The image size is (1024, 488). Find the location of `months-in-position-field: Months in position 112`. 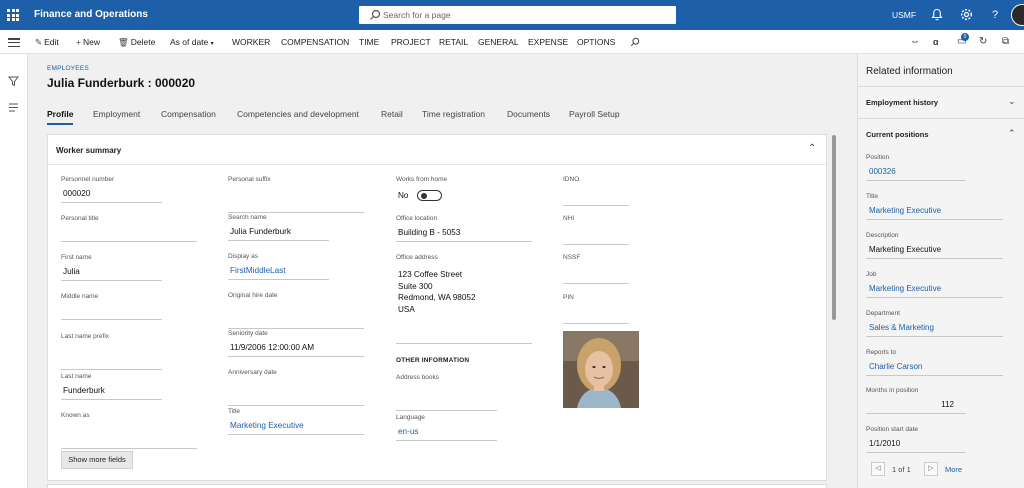

months-in-position-field: Months in position 112 is located at coordinates (916, 400).